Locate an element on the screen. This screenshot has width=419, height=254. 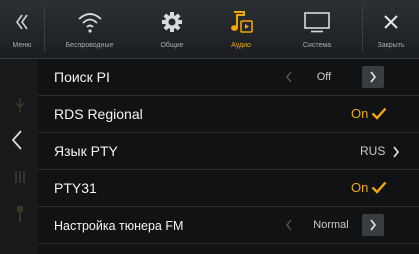
tab-general: Общие is located at coordinates (172, 29).